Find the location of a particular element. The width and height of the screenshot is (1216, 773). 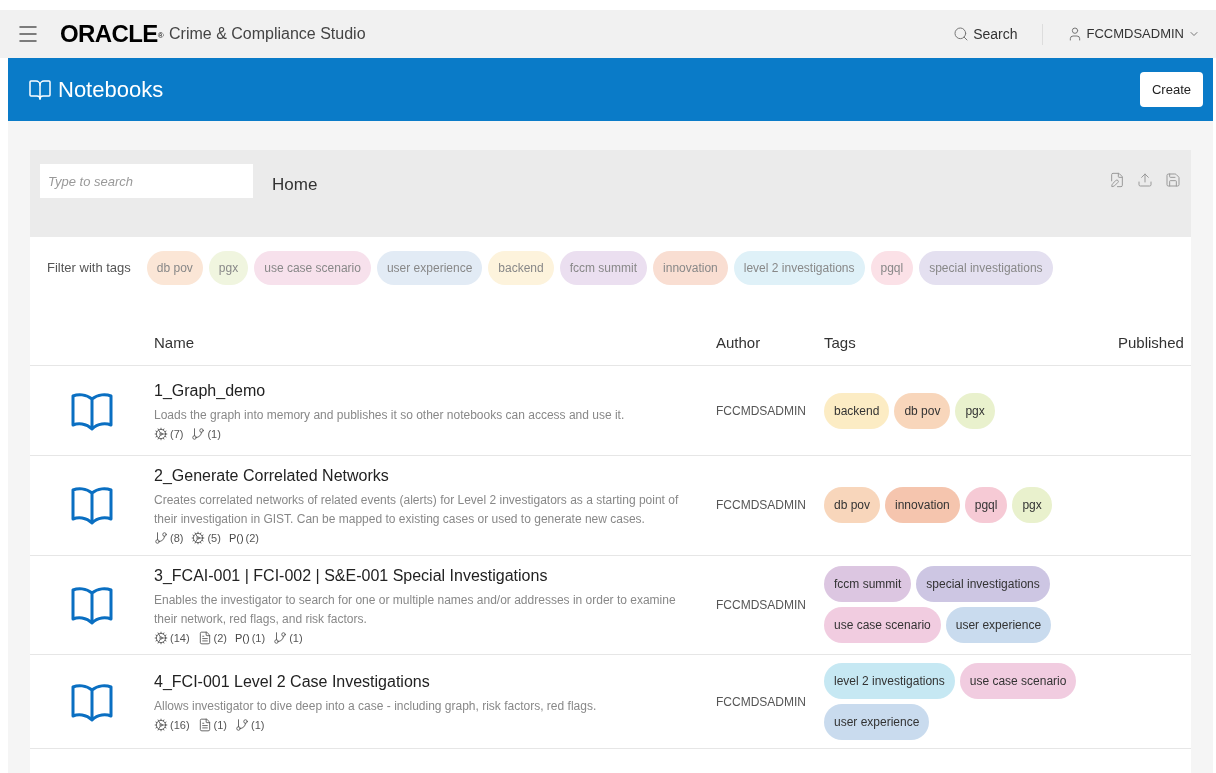

tag-chip: special investigations is located at coordinates (983, 584).